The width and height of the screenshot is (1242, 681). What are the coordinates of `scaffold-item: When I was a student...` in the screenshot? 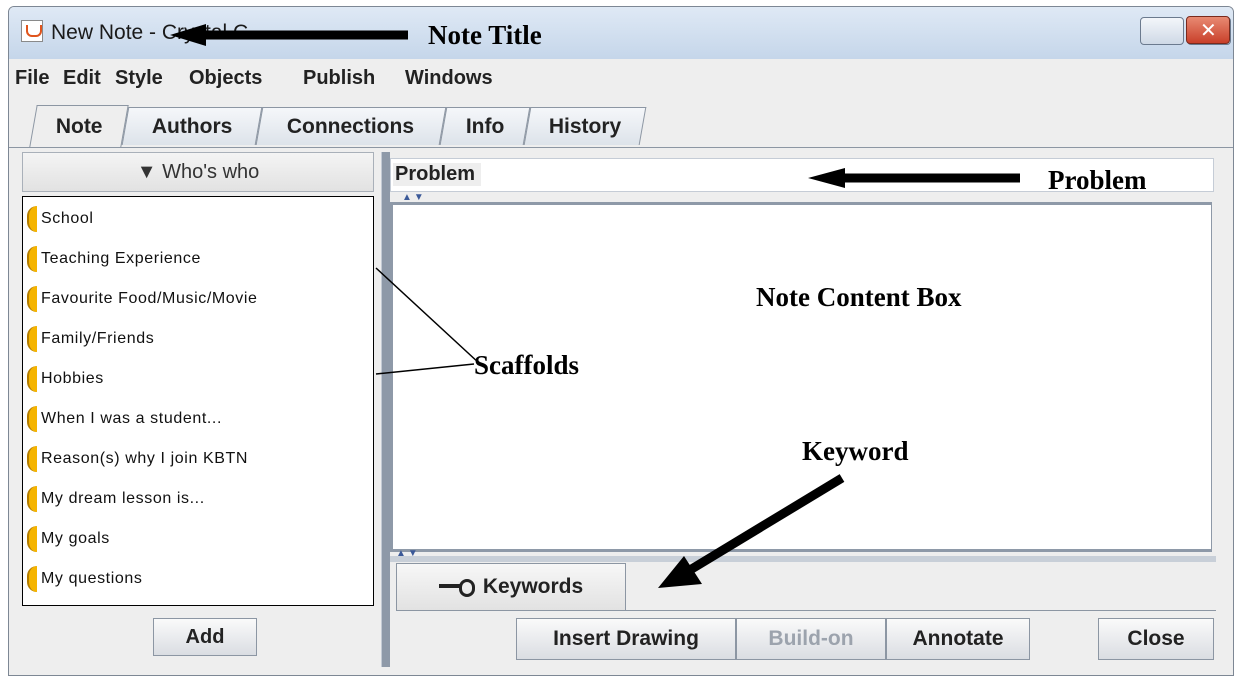 It's located at (193, 419).